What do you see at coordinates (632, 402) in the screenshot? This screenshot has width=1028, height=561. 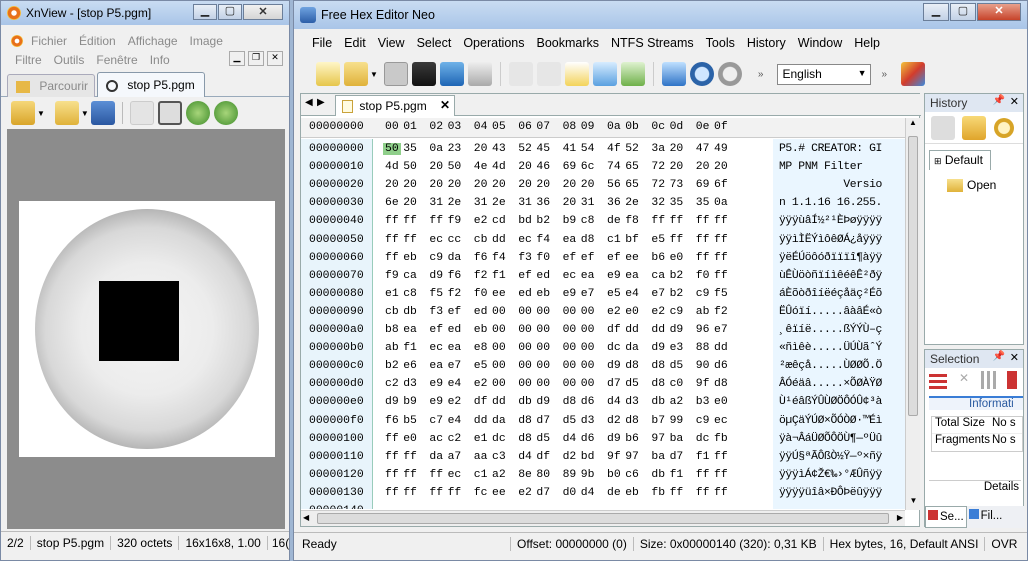 I see `hex-byte: d3` at bounding box center [632, 402].